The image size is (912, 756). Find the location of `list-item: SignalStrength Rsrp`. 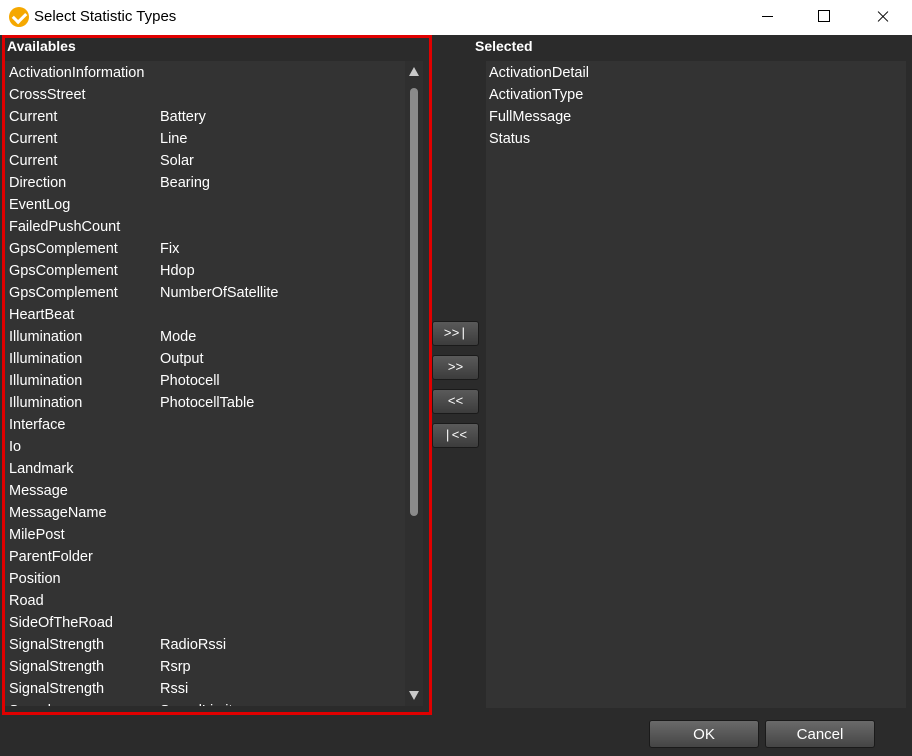

list-item: SignalStrength Rsrp is located at coordinates (205, 667).